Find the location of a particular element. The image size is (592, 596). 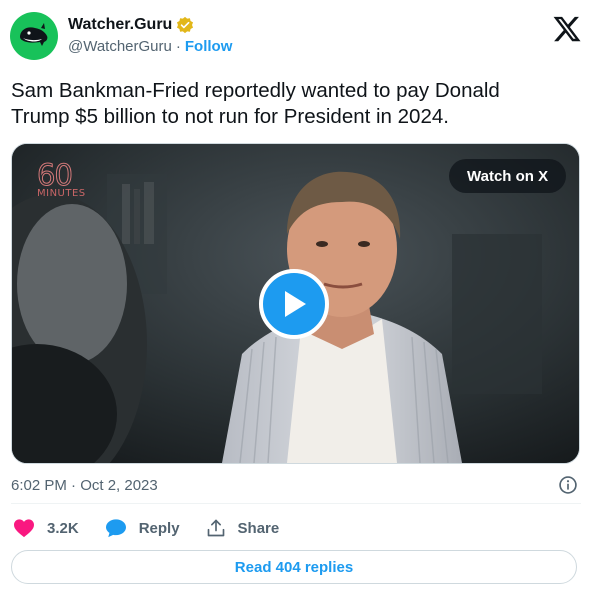

share-button: Share is located at coordinates (243, 528).